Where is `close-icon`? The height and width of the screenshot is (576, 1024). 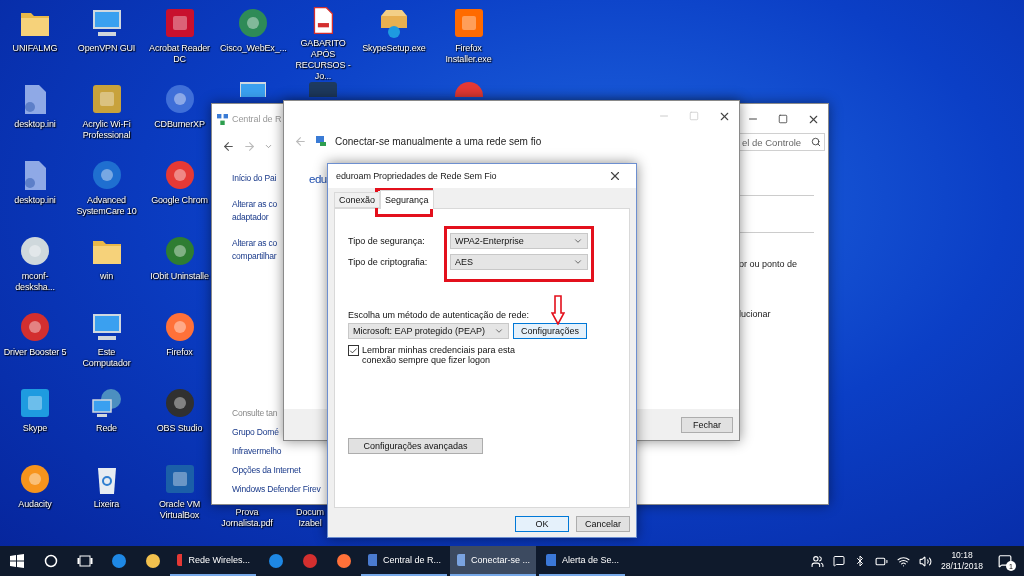
close-icon is located at coordinates (615, 176).